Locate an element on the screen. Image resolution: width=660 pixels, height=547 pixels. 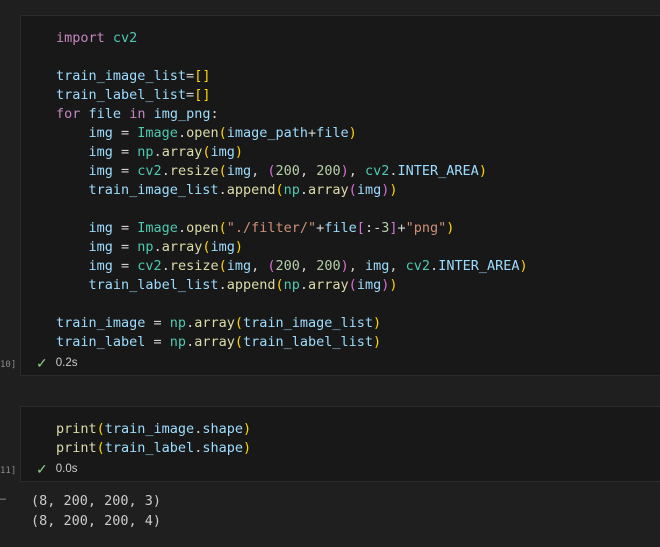
code-token: for is located at coordinates (68, 114).